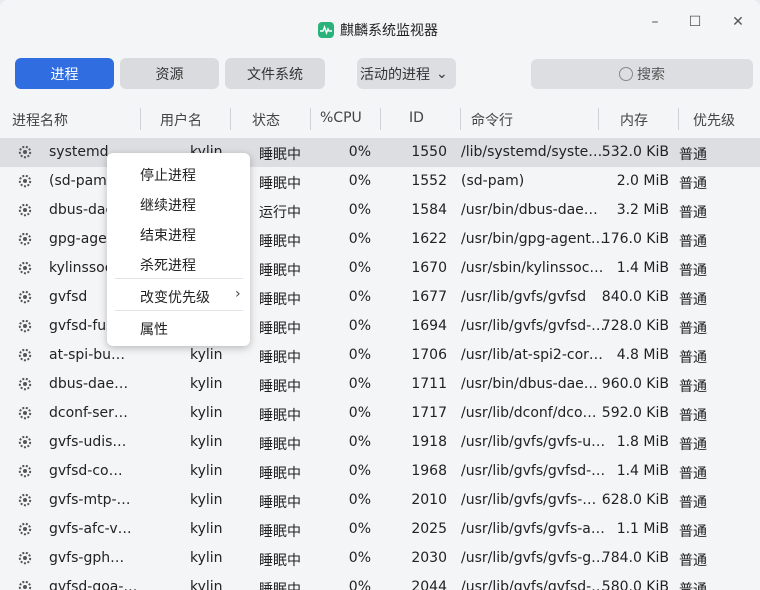 The image size is (760, 590). What do you see at coordinates (635, 413) in the screenshot?
I see `process-memory: 592.0 KiB` at bounding box center [635, 413].